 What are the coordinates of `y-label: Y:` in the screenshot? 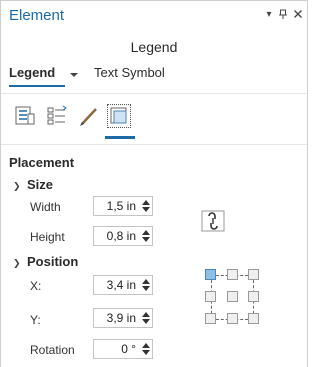 It's located at (35, 320).